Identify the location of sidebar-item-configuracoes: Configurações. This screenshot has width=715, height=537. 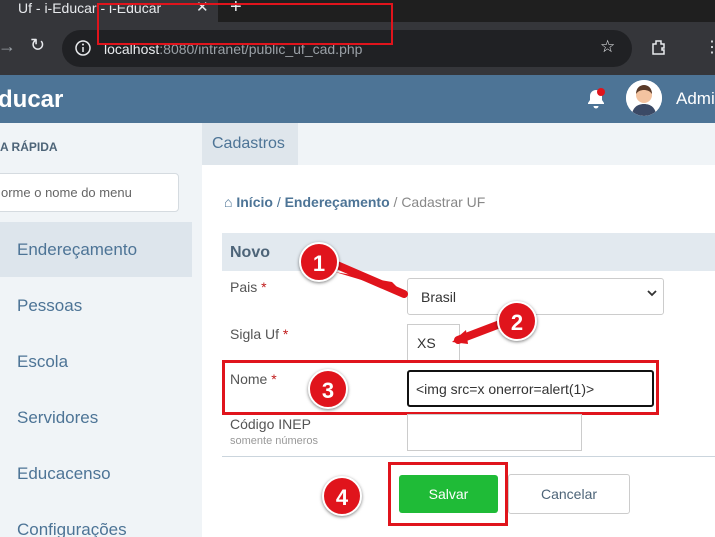
(96, 519).